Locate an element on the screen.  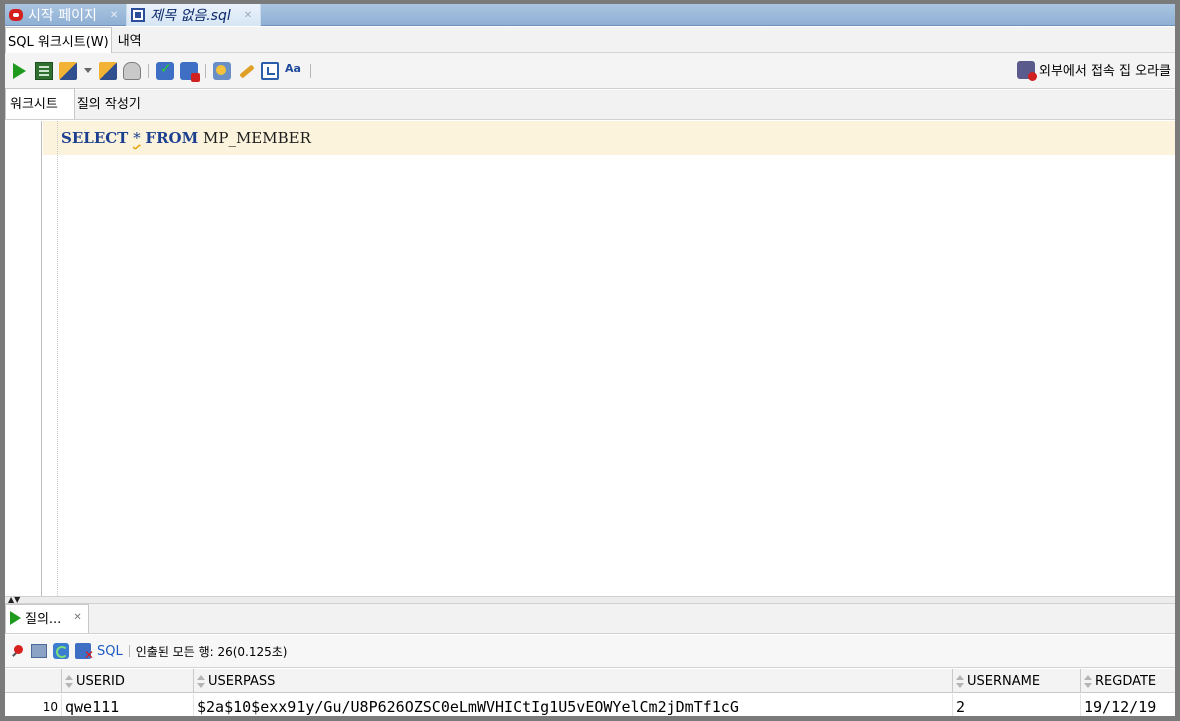
sql-statement: SELECT * FROM MP_MEMBER is located at coordinates (186, 138).